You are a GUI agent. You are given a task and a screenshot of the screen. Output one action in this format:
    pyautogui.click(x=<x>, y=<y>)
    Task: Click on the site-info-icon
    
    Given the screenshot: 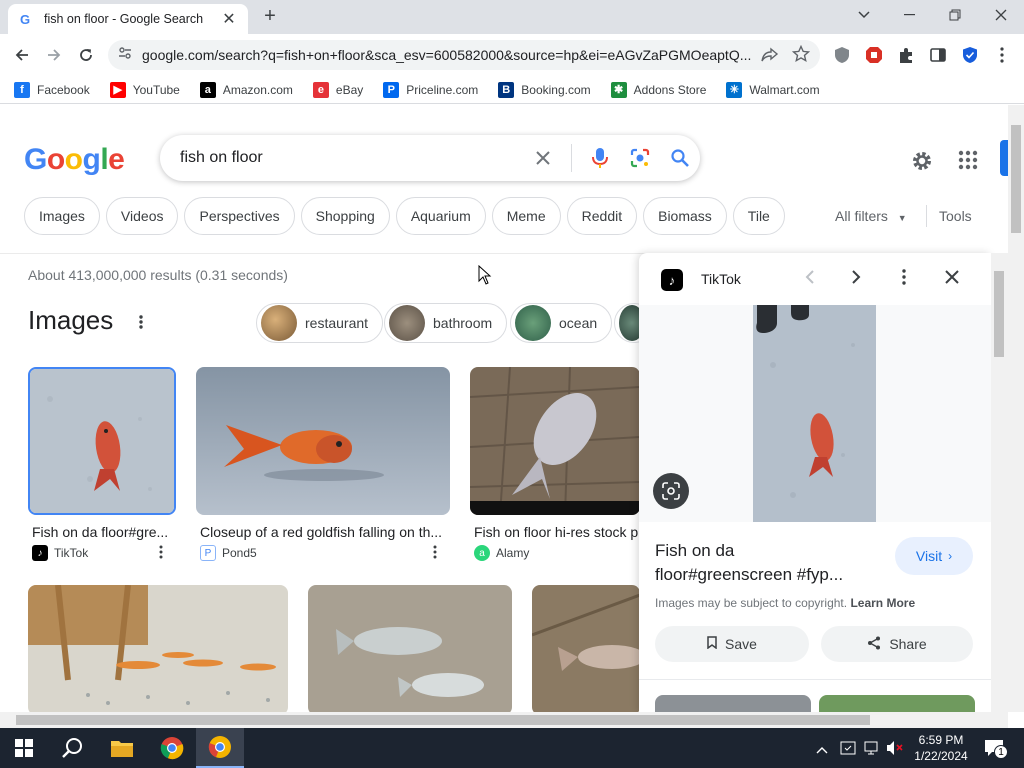 What is the action you would take?
    pyautogui.click(x=125, y=55)
    